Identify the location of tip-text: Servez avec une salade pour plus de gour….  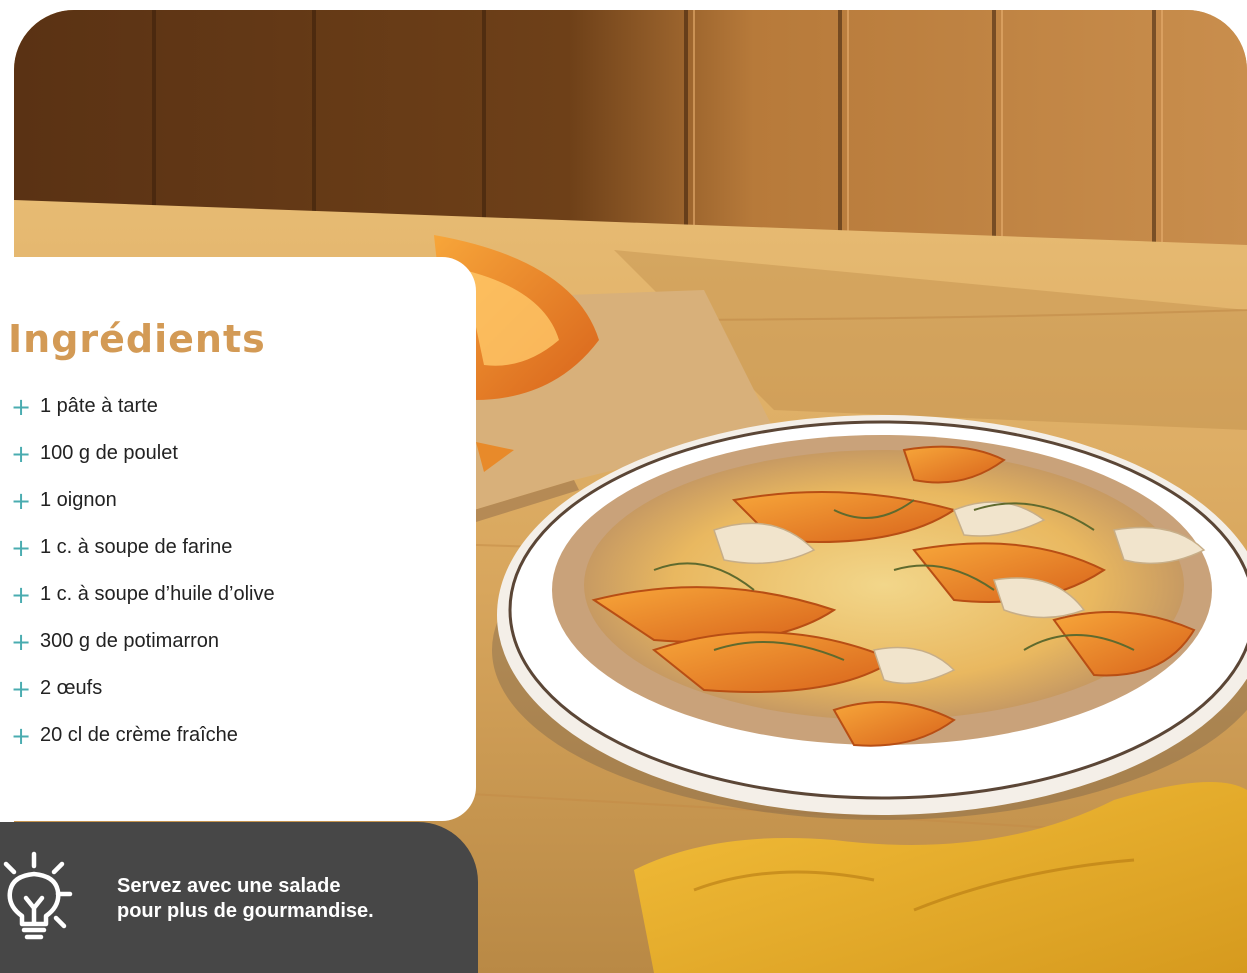
(282, 899).